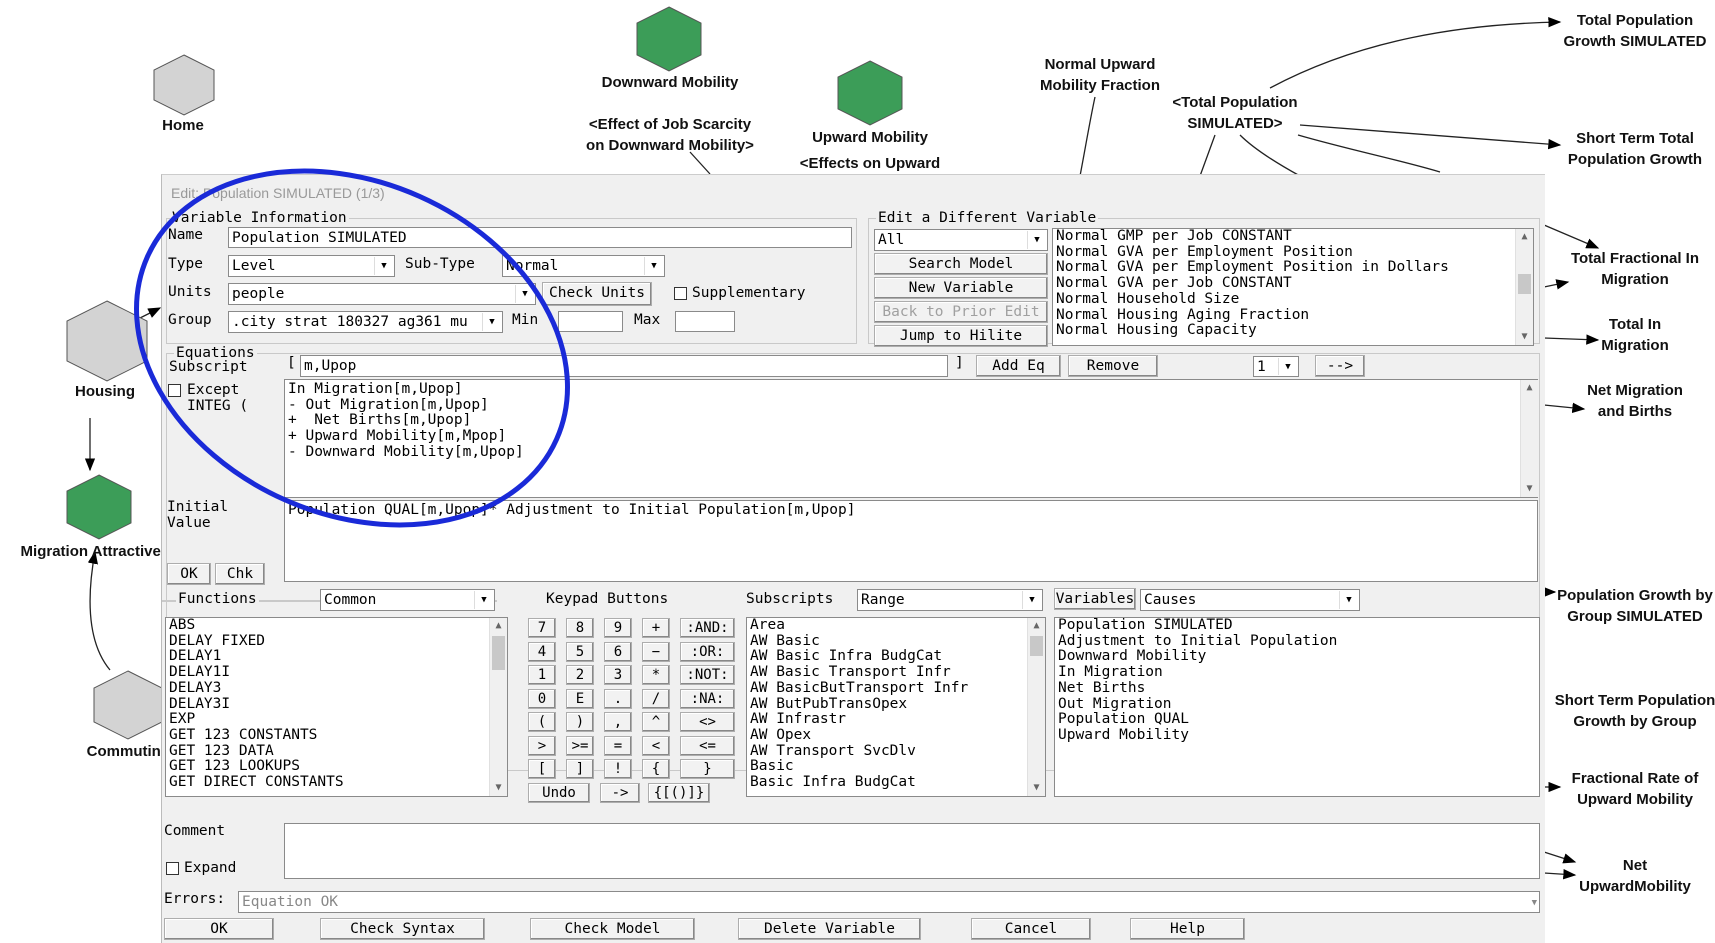 The image size is (1715, 943). What do you see at coordinates (1018, 366) in the screenshot?
I see `add-eq-button: Add Eq` at bounding box center [1018, 366].